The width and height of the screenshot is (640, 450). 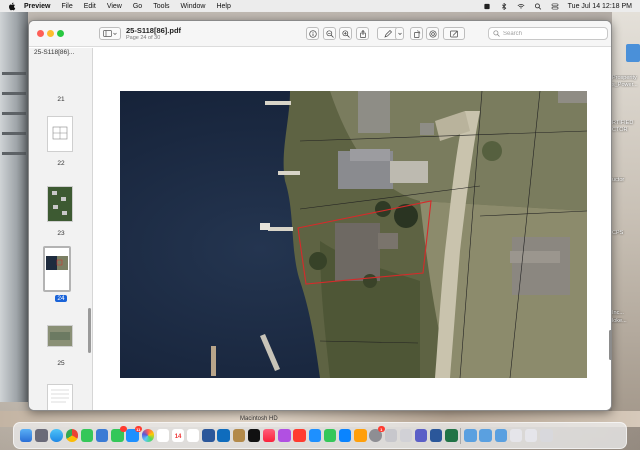 I want to click on recent-file-icon, so click(x=516, y=435).